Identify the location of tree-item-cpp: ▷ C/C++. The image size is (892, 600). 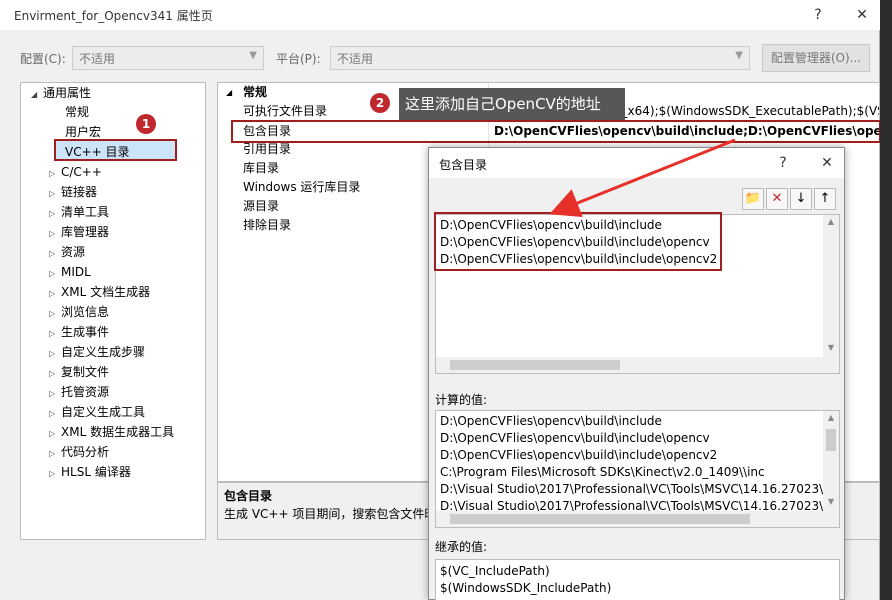
(75, 172).